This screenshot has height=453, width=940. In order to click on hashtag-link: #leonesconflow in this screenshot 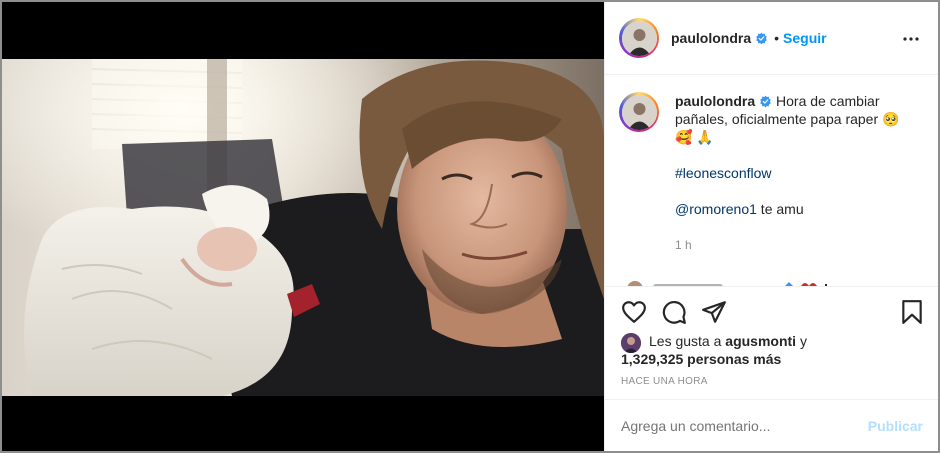, I will do `click(795, 173)`.